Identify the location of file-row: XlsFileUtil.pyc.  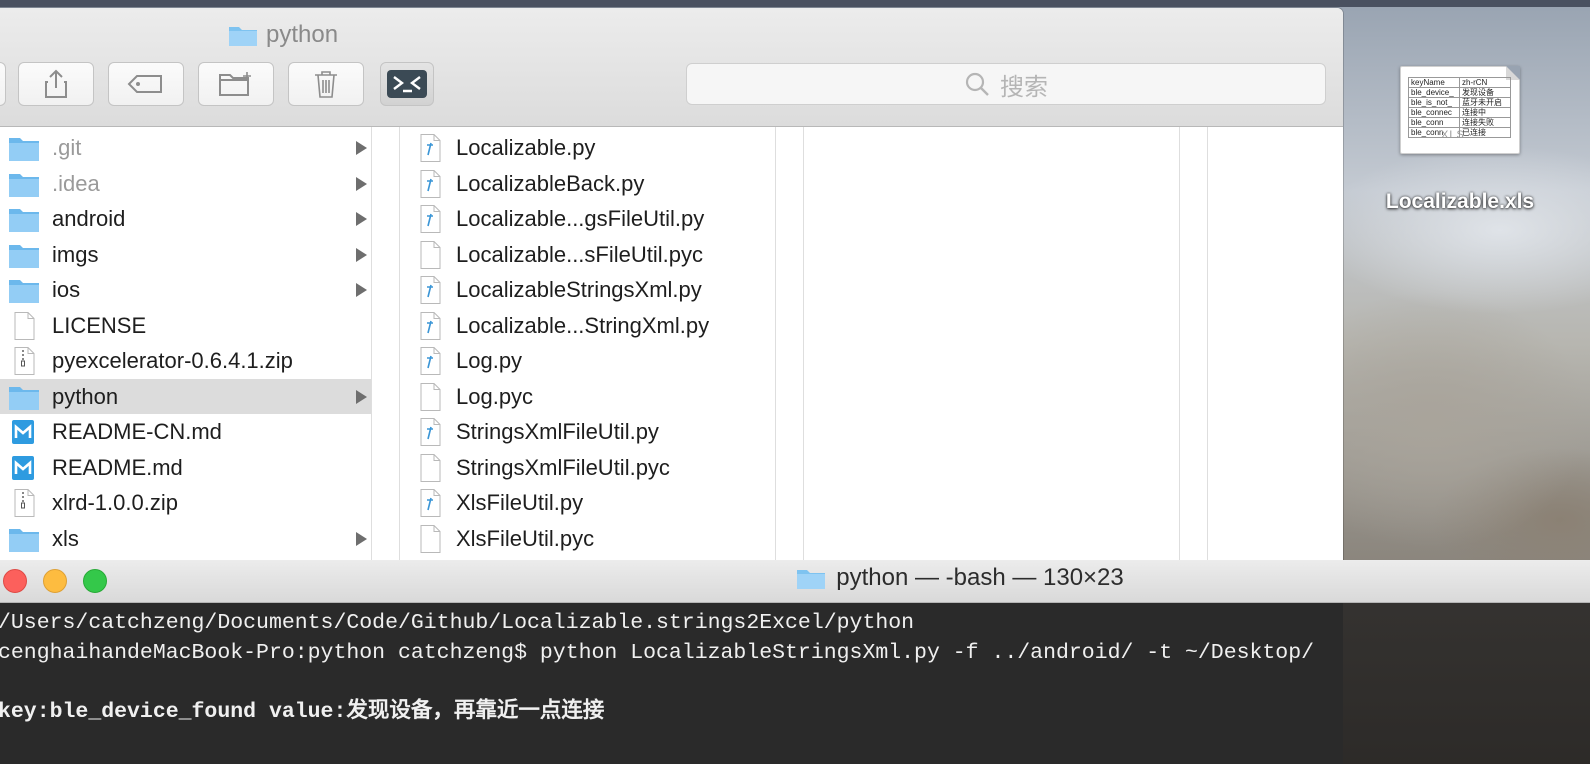
(587, 538).